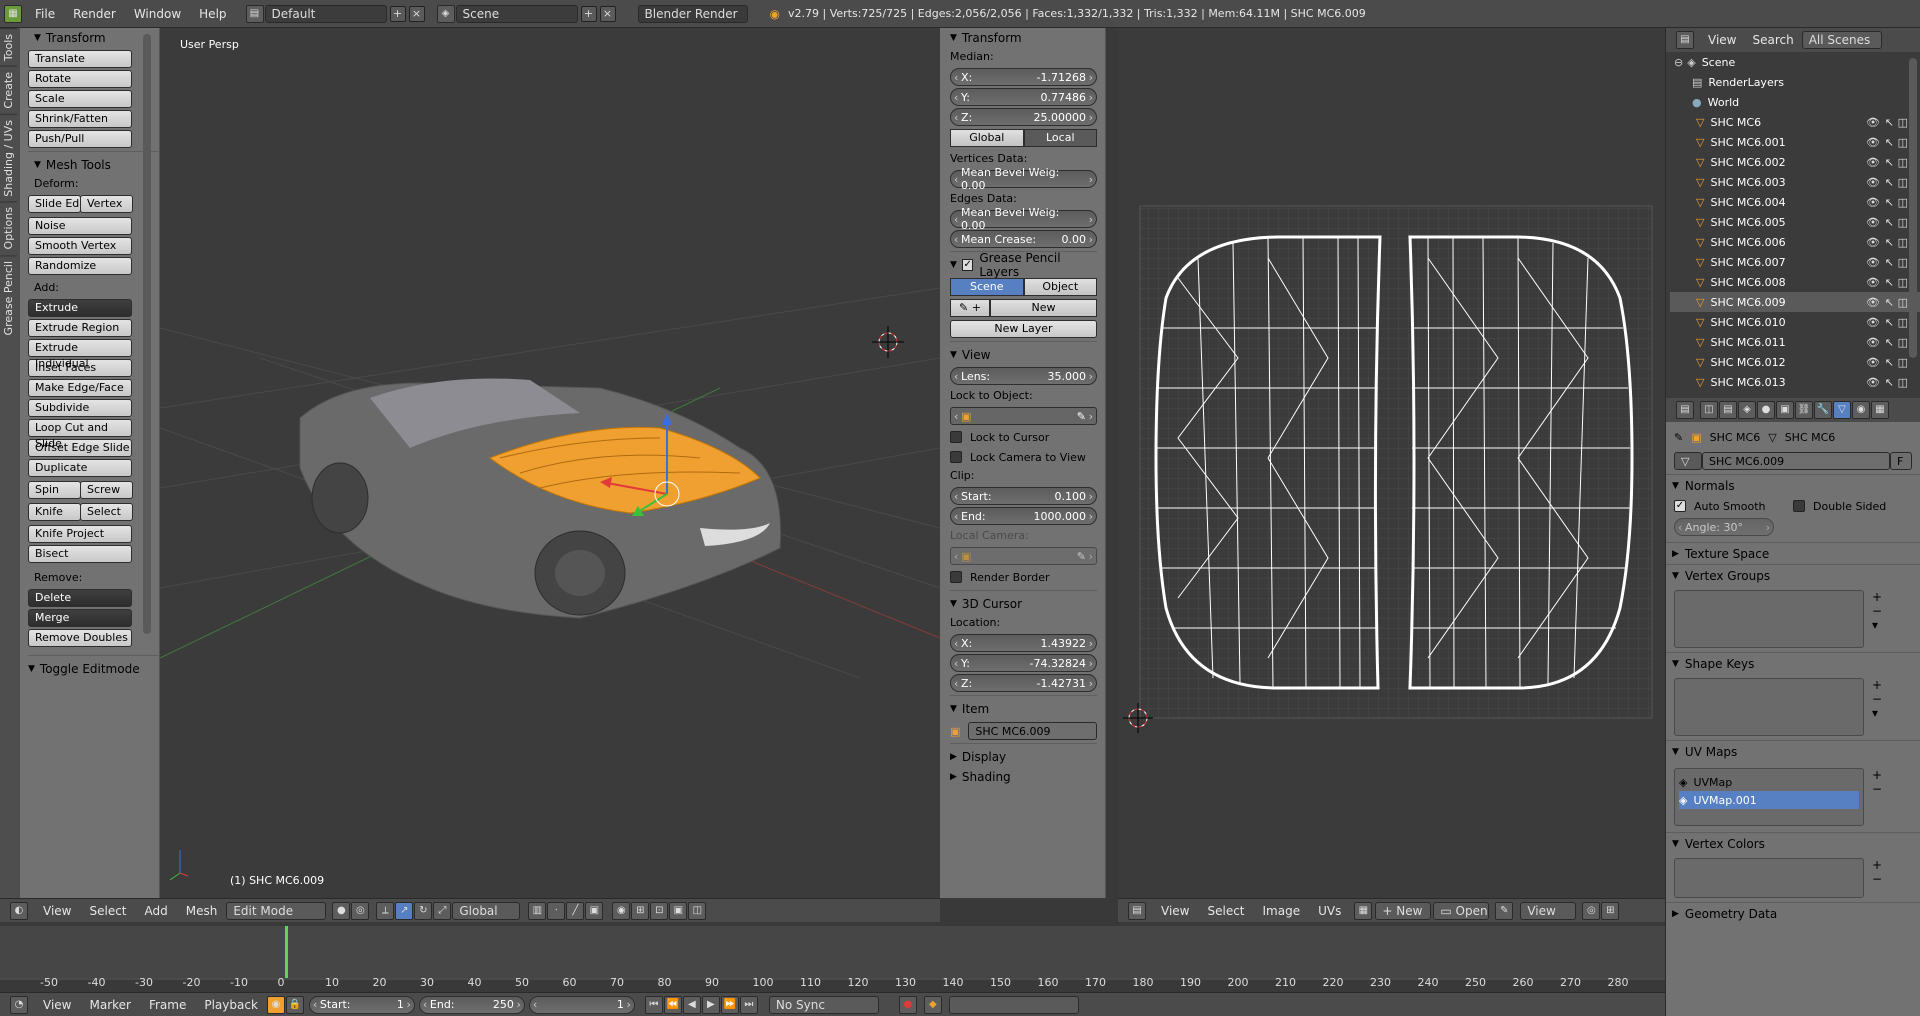 The image size is (1920, 1016). What do you see at coordinates (1823, 410) in the screenshot?
I see `modifiers-tab-icon: 🔧` at bounding box center [1823, 410].